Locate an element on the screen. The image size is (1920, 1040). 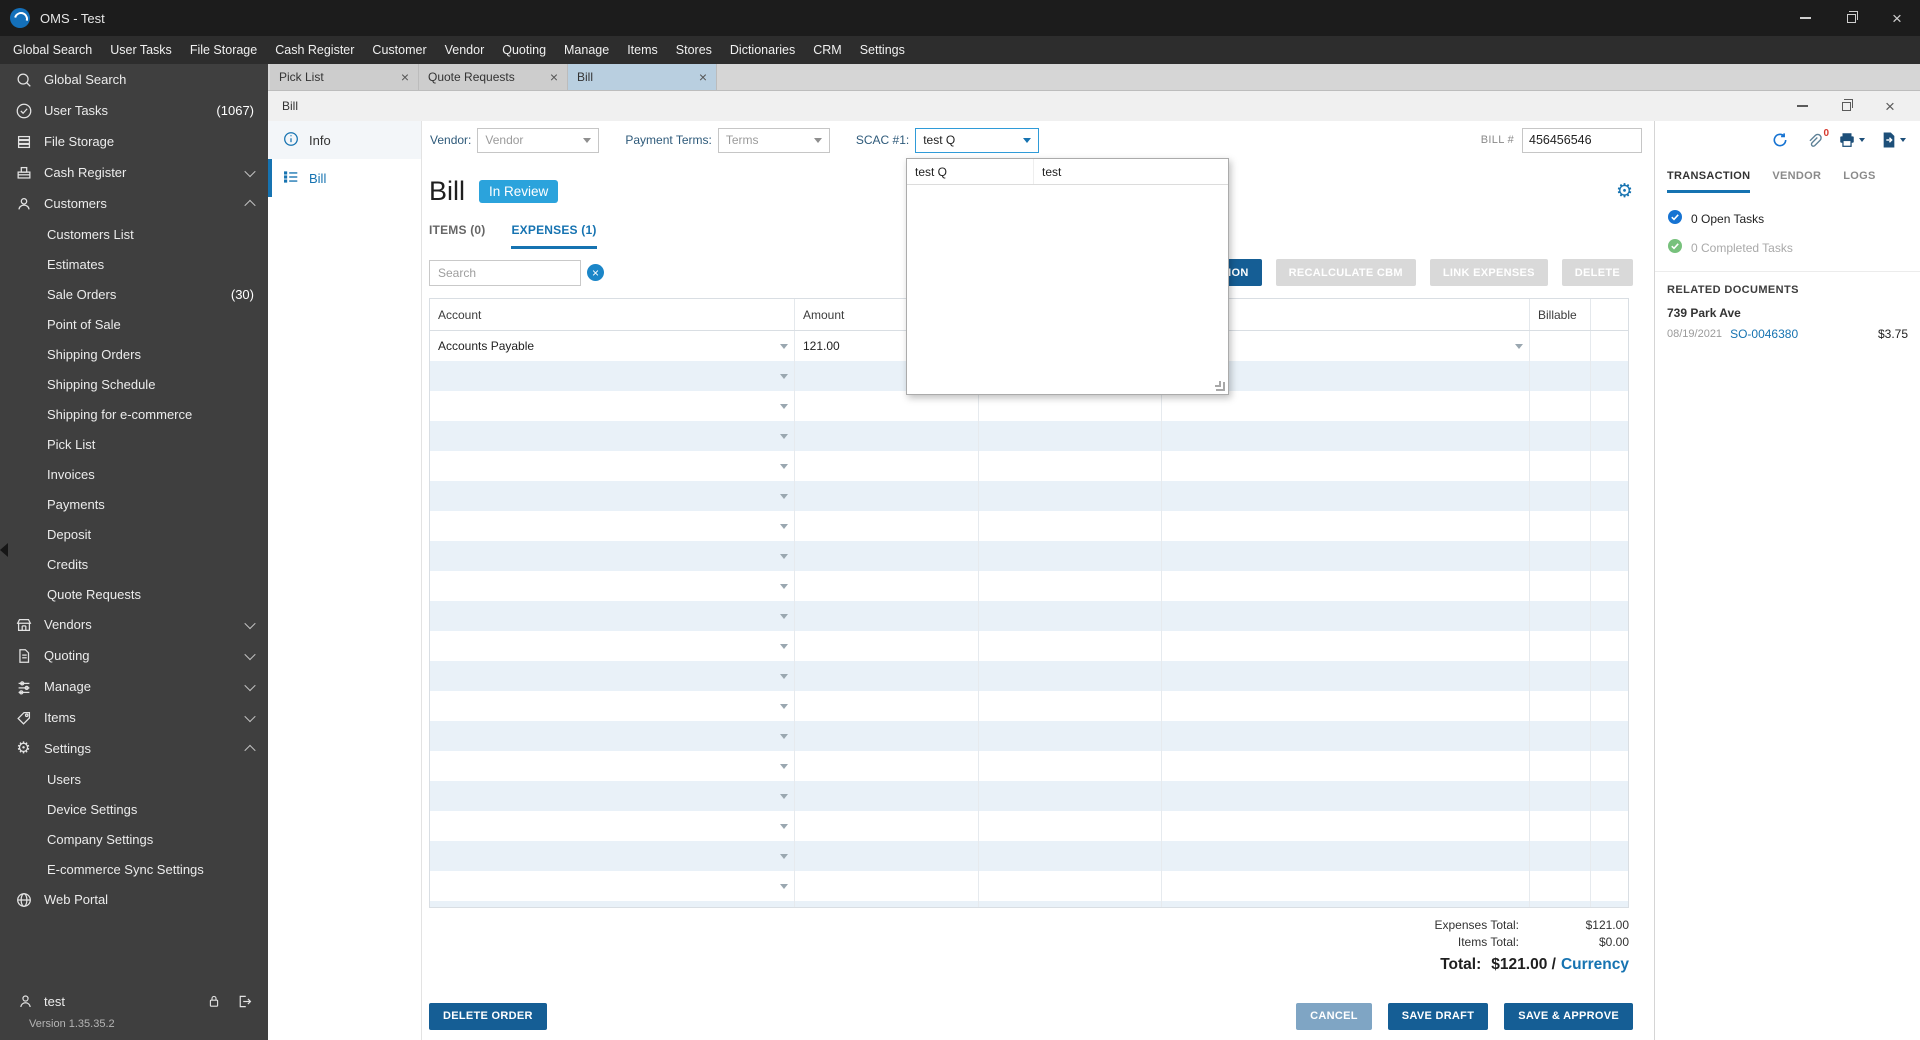
tab-quote-requests: Quote Requests × is located at coordinates (493, 77).